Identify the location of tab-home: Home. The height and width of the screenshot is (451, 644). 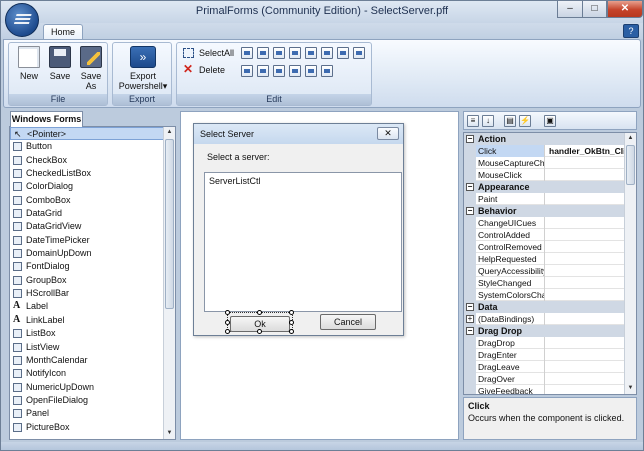
(63, 32).